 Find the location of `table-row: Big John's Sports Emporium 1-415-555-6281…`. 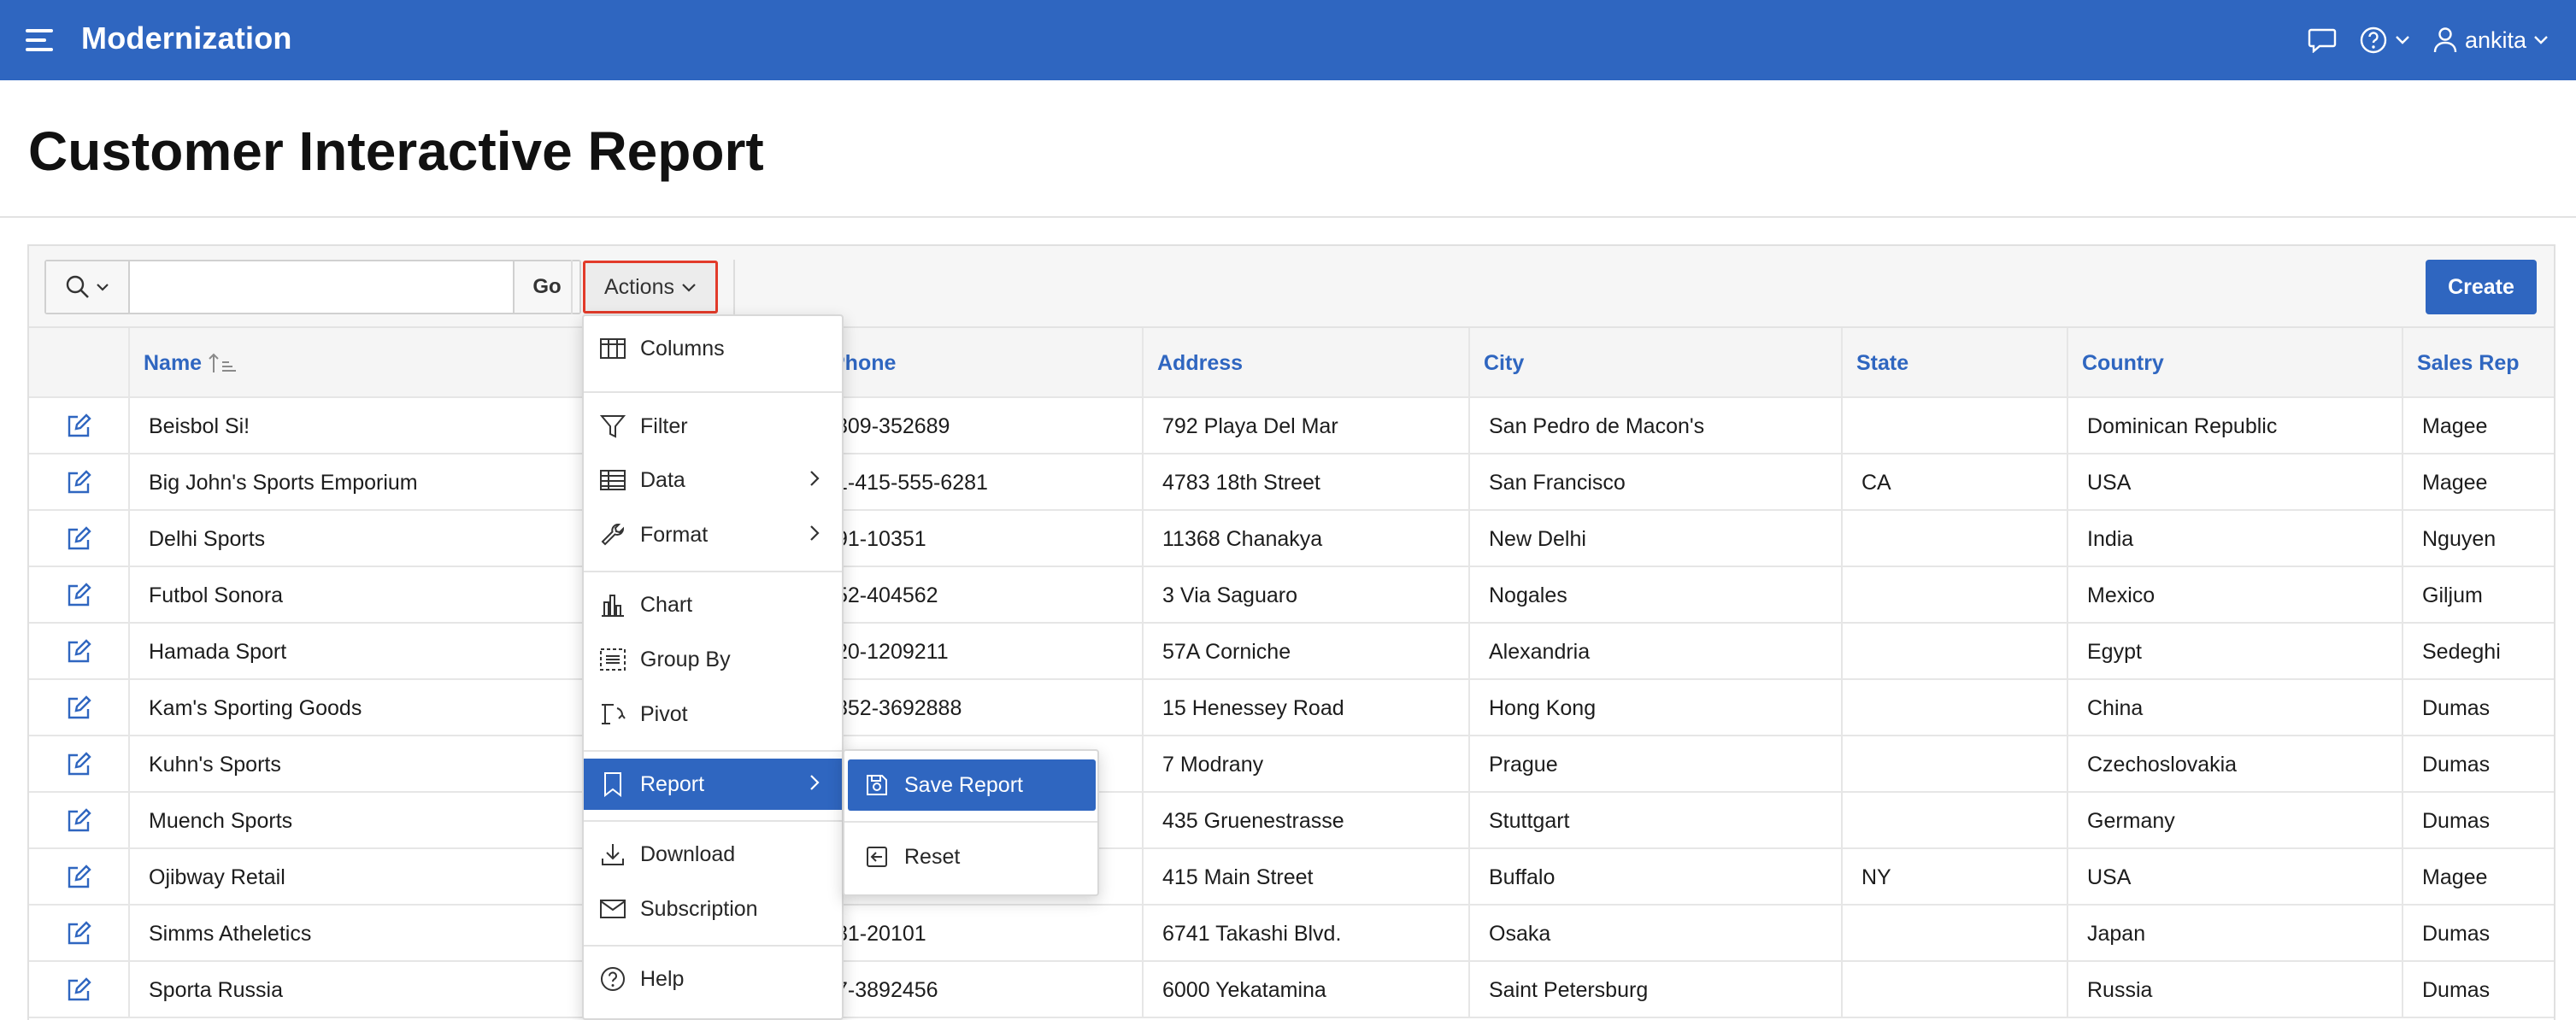

table-row: Big John's Sports Emporium 1-415-555-6281… is located at coordinates (1291, 483).